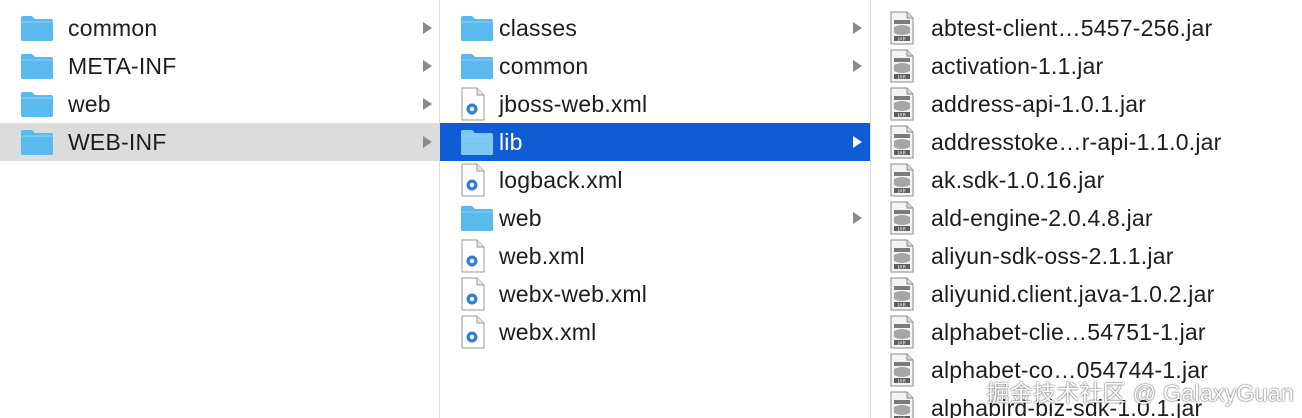  What do you see at coordinates (655, 180) in the screenshot?
I see `file-item-logback-xml: logback.xml` at bounding box center [655, 180].